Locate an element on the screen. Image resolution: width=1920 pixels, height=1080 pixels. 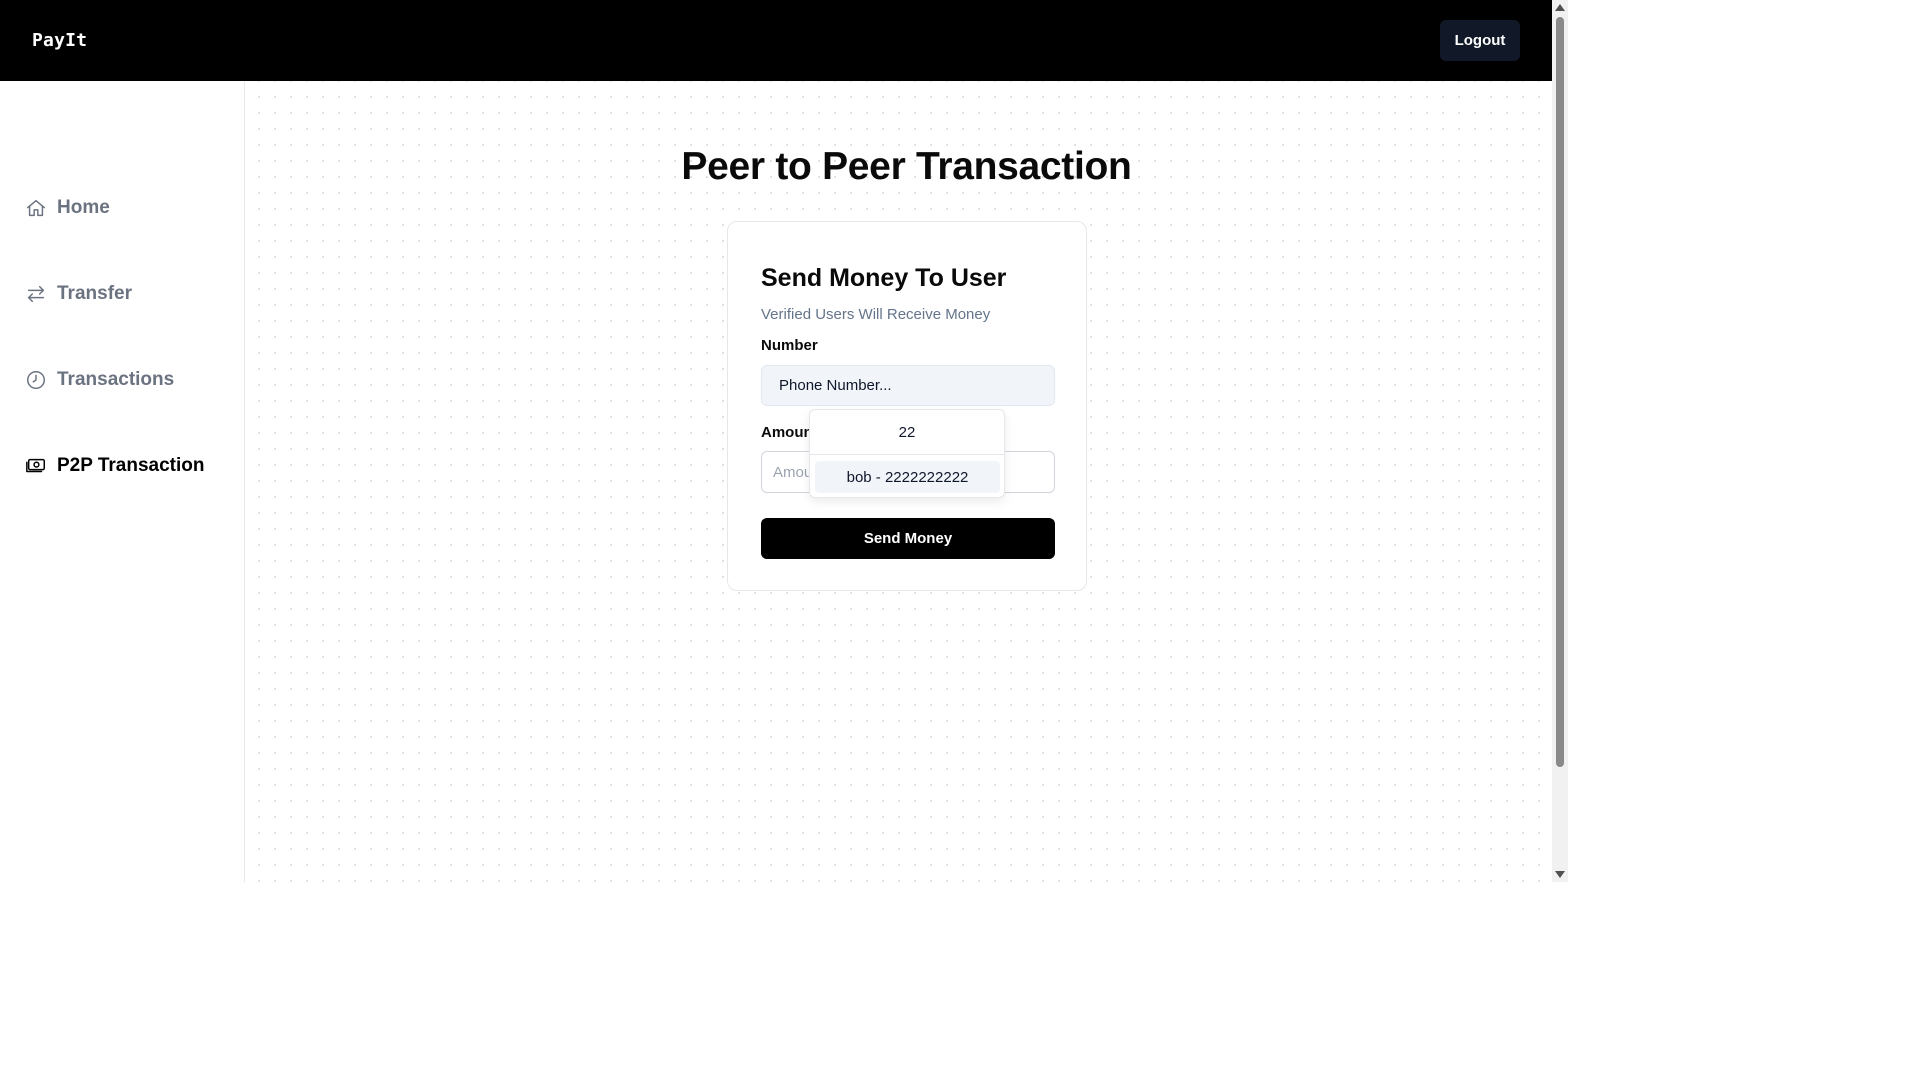
scroll-down-arrow-icon is located at coordinates (1560, 874).